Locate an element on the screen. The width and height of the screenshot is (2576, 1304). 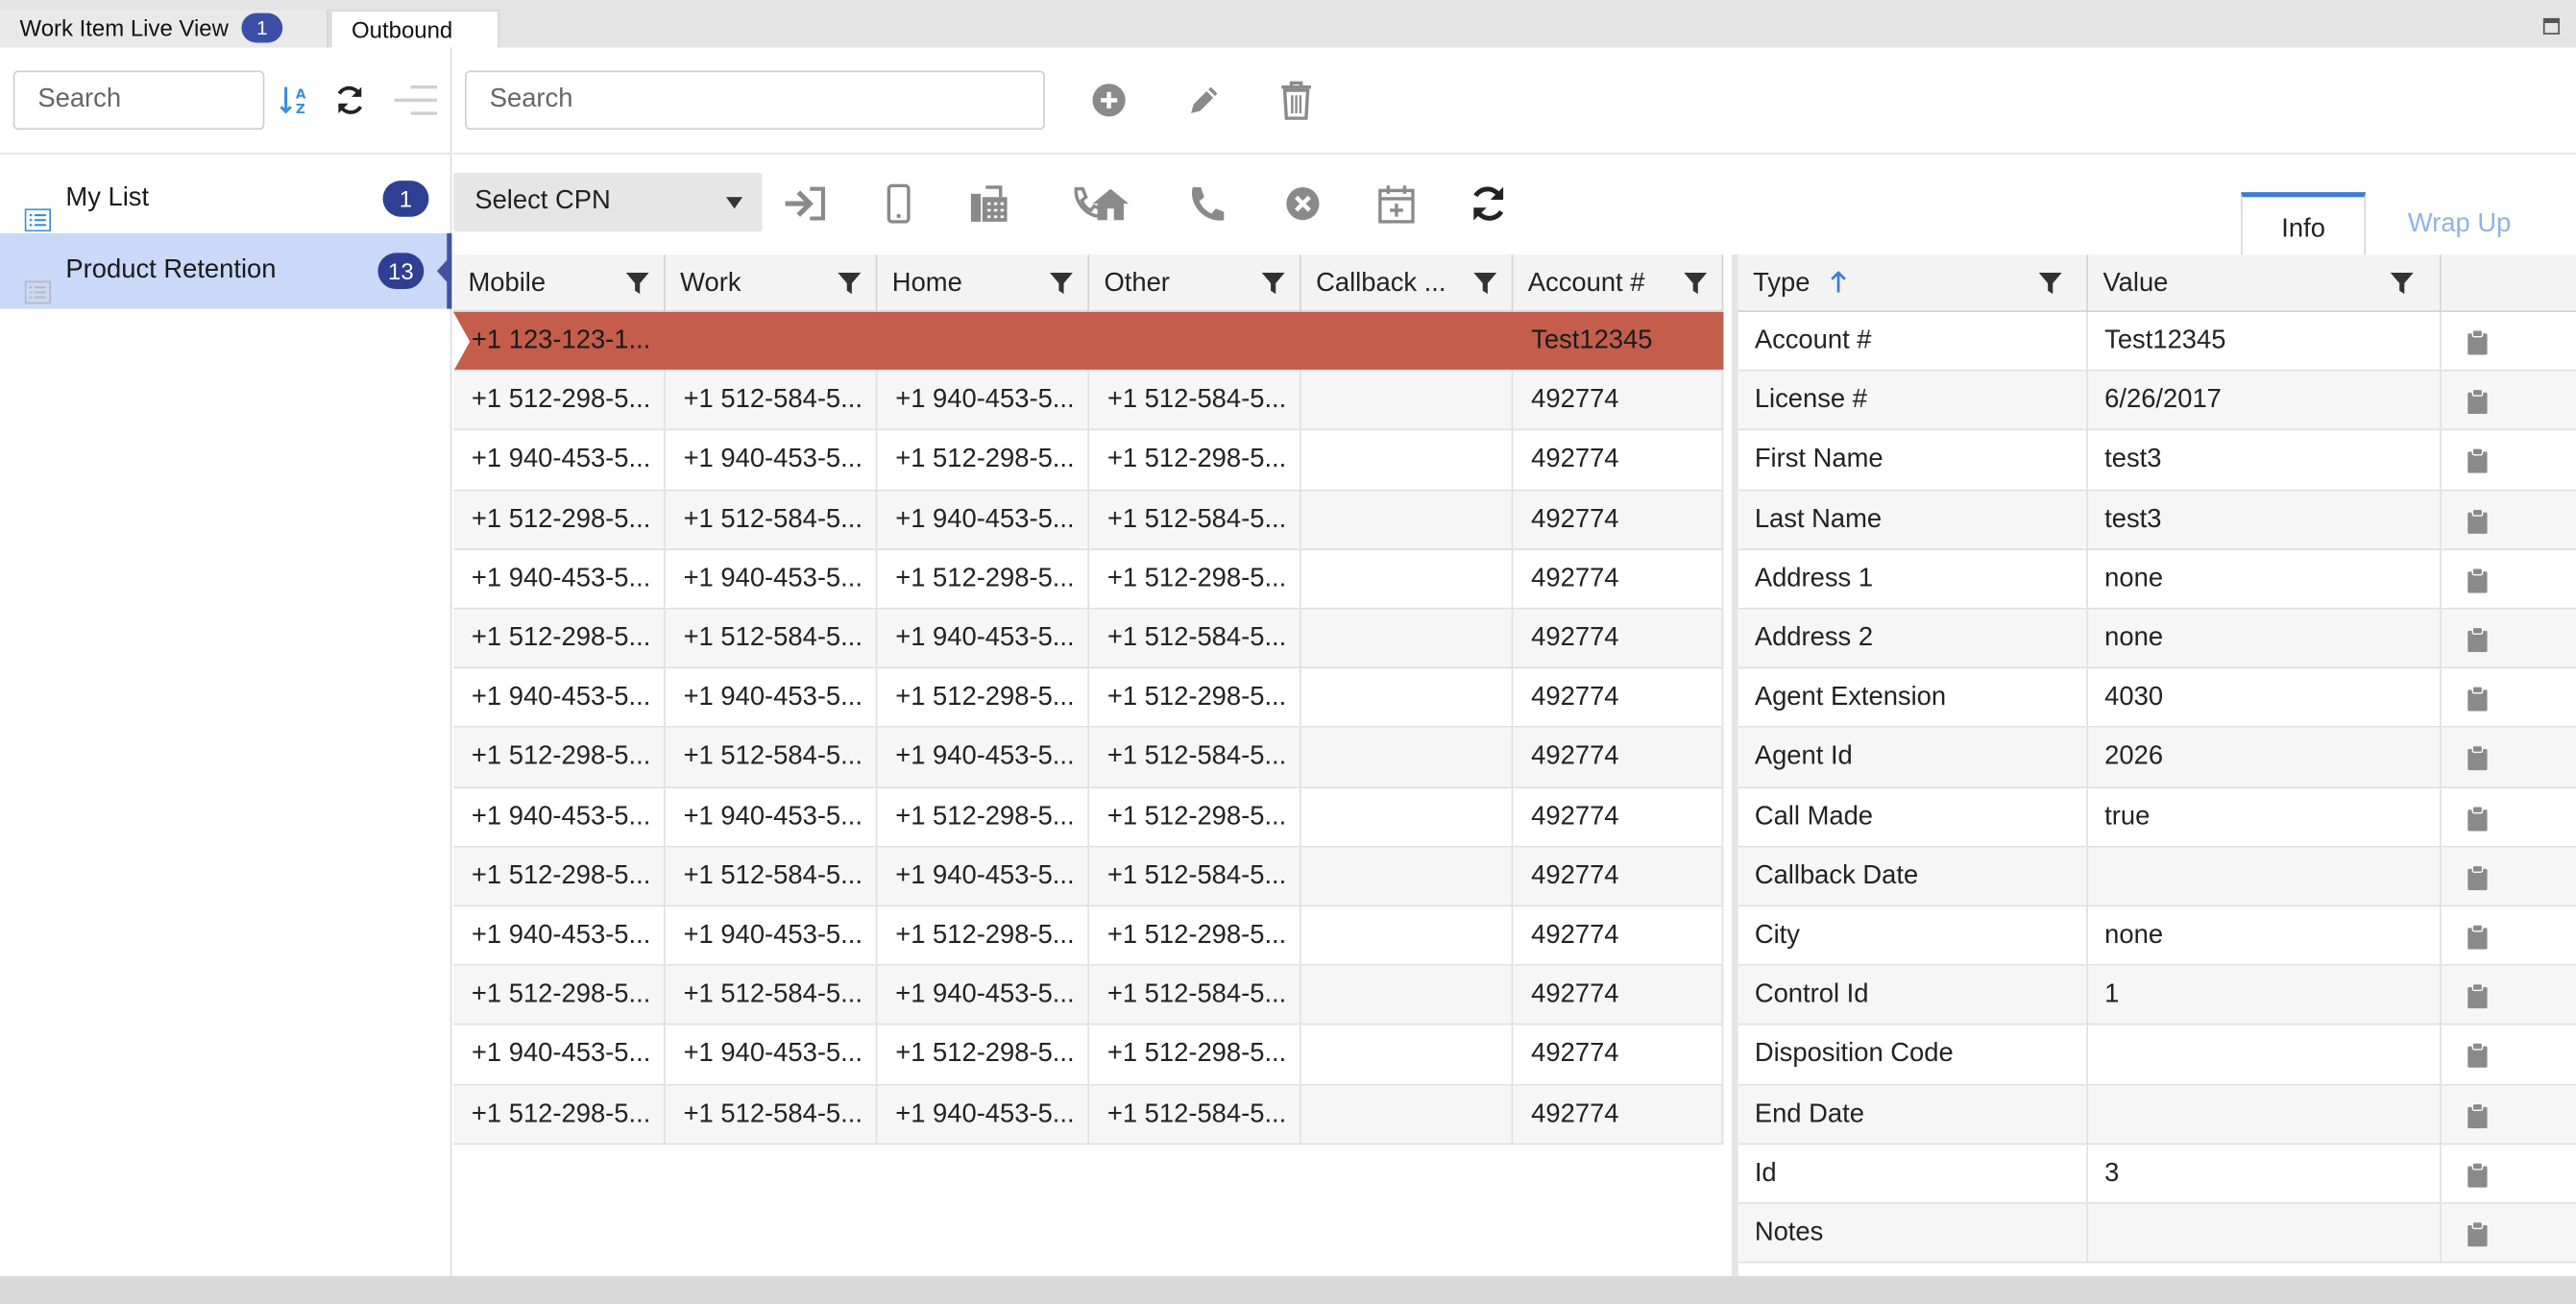
info-row: City none is located at coordinates (2157, 937).